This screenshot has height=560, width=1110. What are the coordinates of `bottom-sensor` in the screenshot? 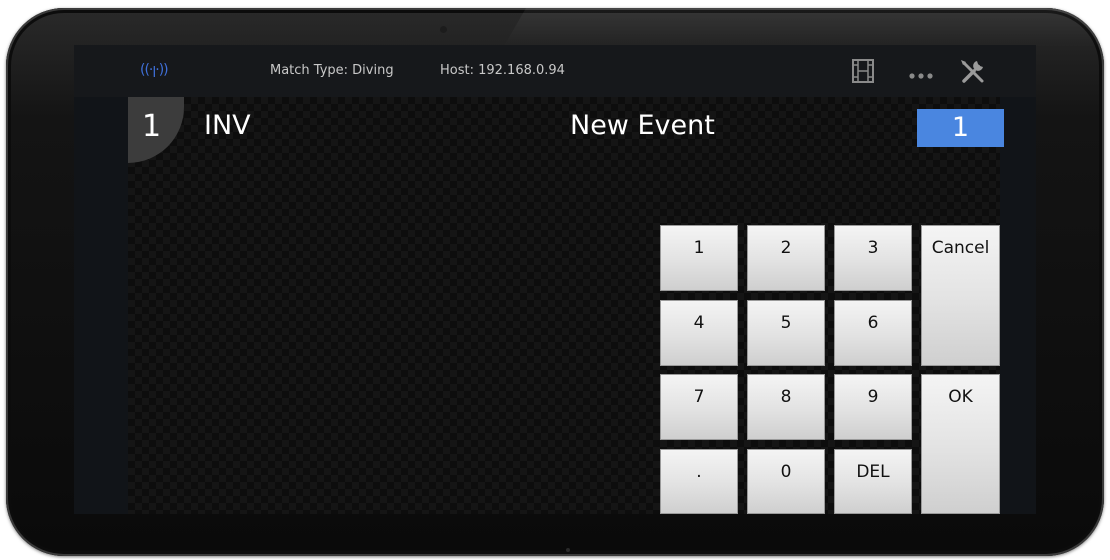 It's located at (568, 550).